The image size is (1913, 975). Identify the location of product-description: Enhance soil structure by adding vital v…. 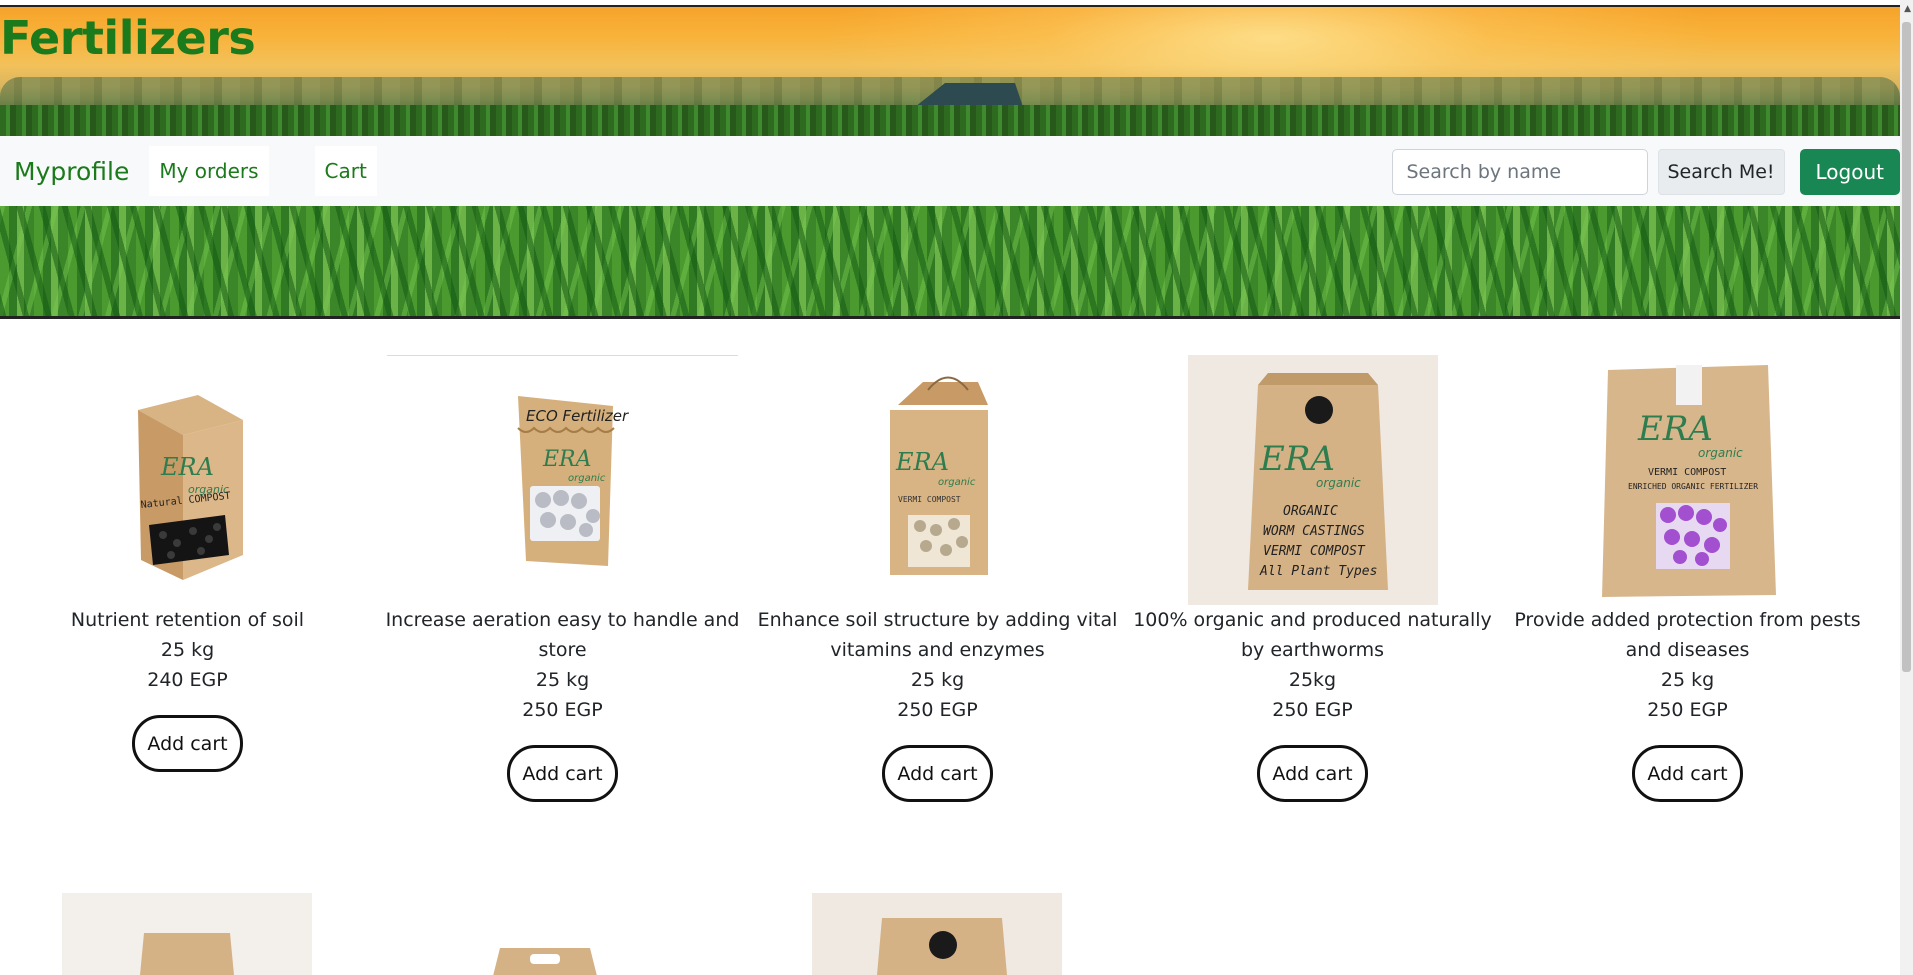
(937, 635).